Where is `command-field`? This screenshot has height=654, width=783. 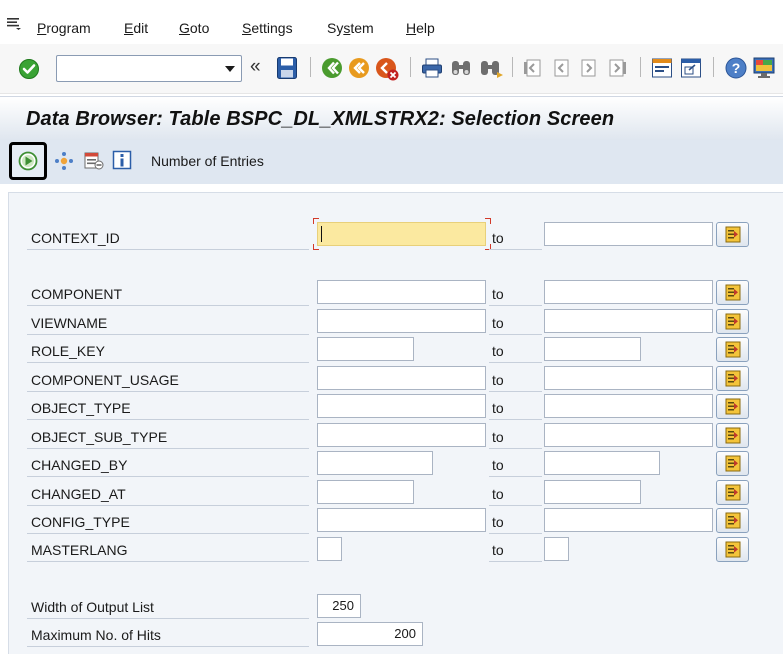
command-field is located at coordinates (149, 68).